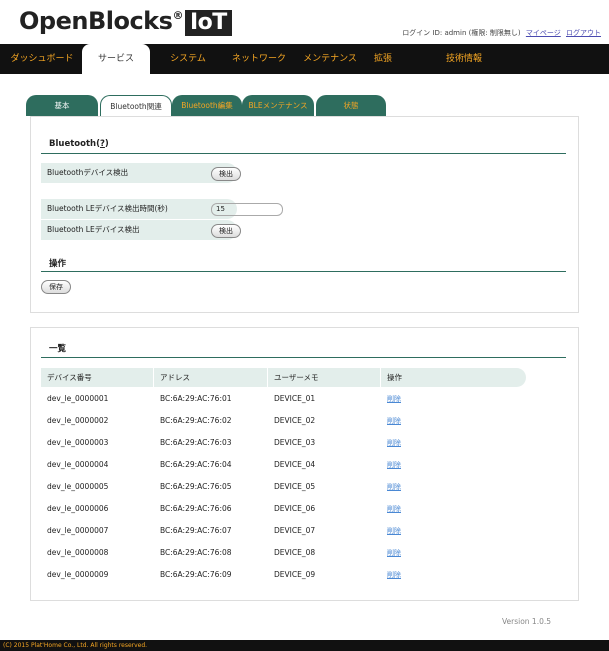 The height and width of the screenshot is (651, 609). Describe the element at coordinates (78, 442) in the screenshot. I see `device-id: dev_le_0000003` at that location.